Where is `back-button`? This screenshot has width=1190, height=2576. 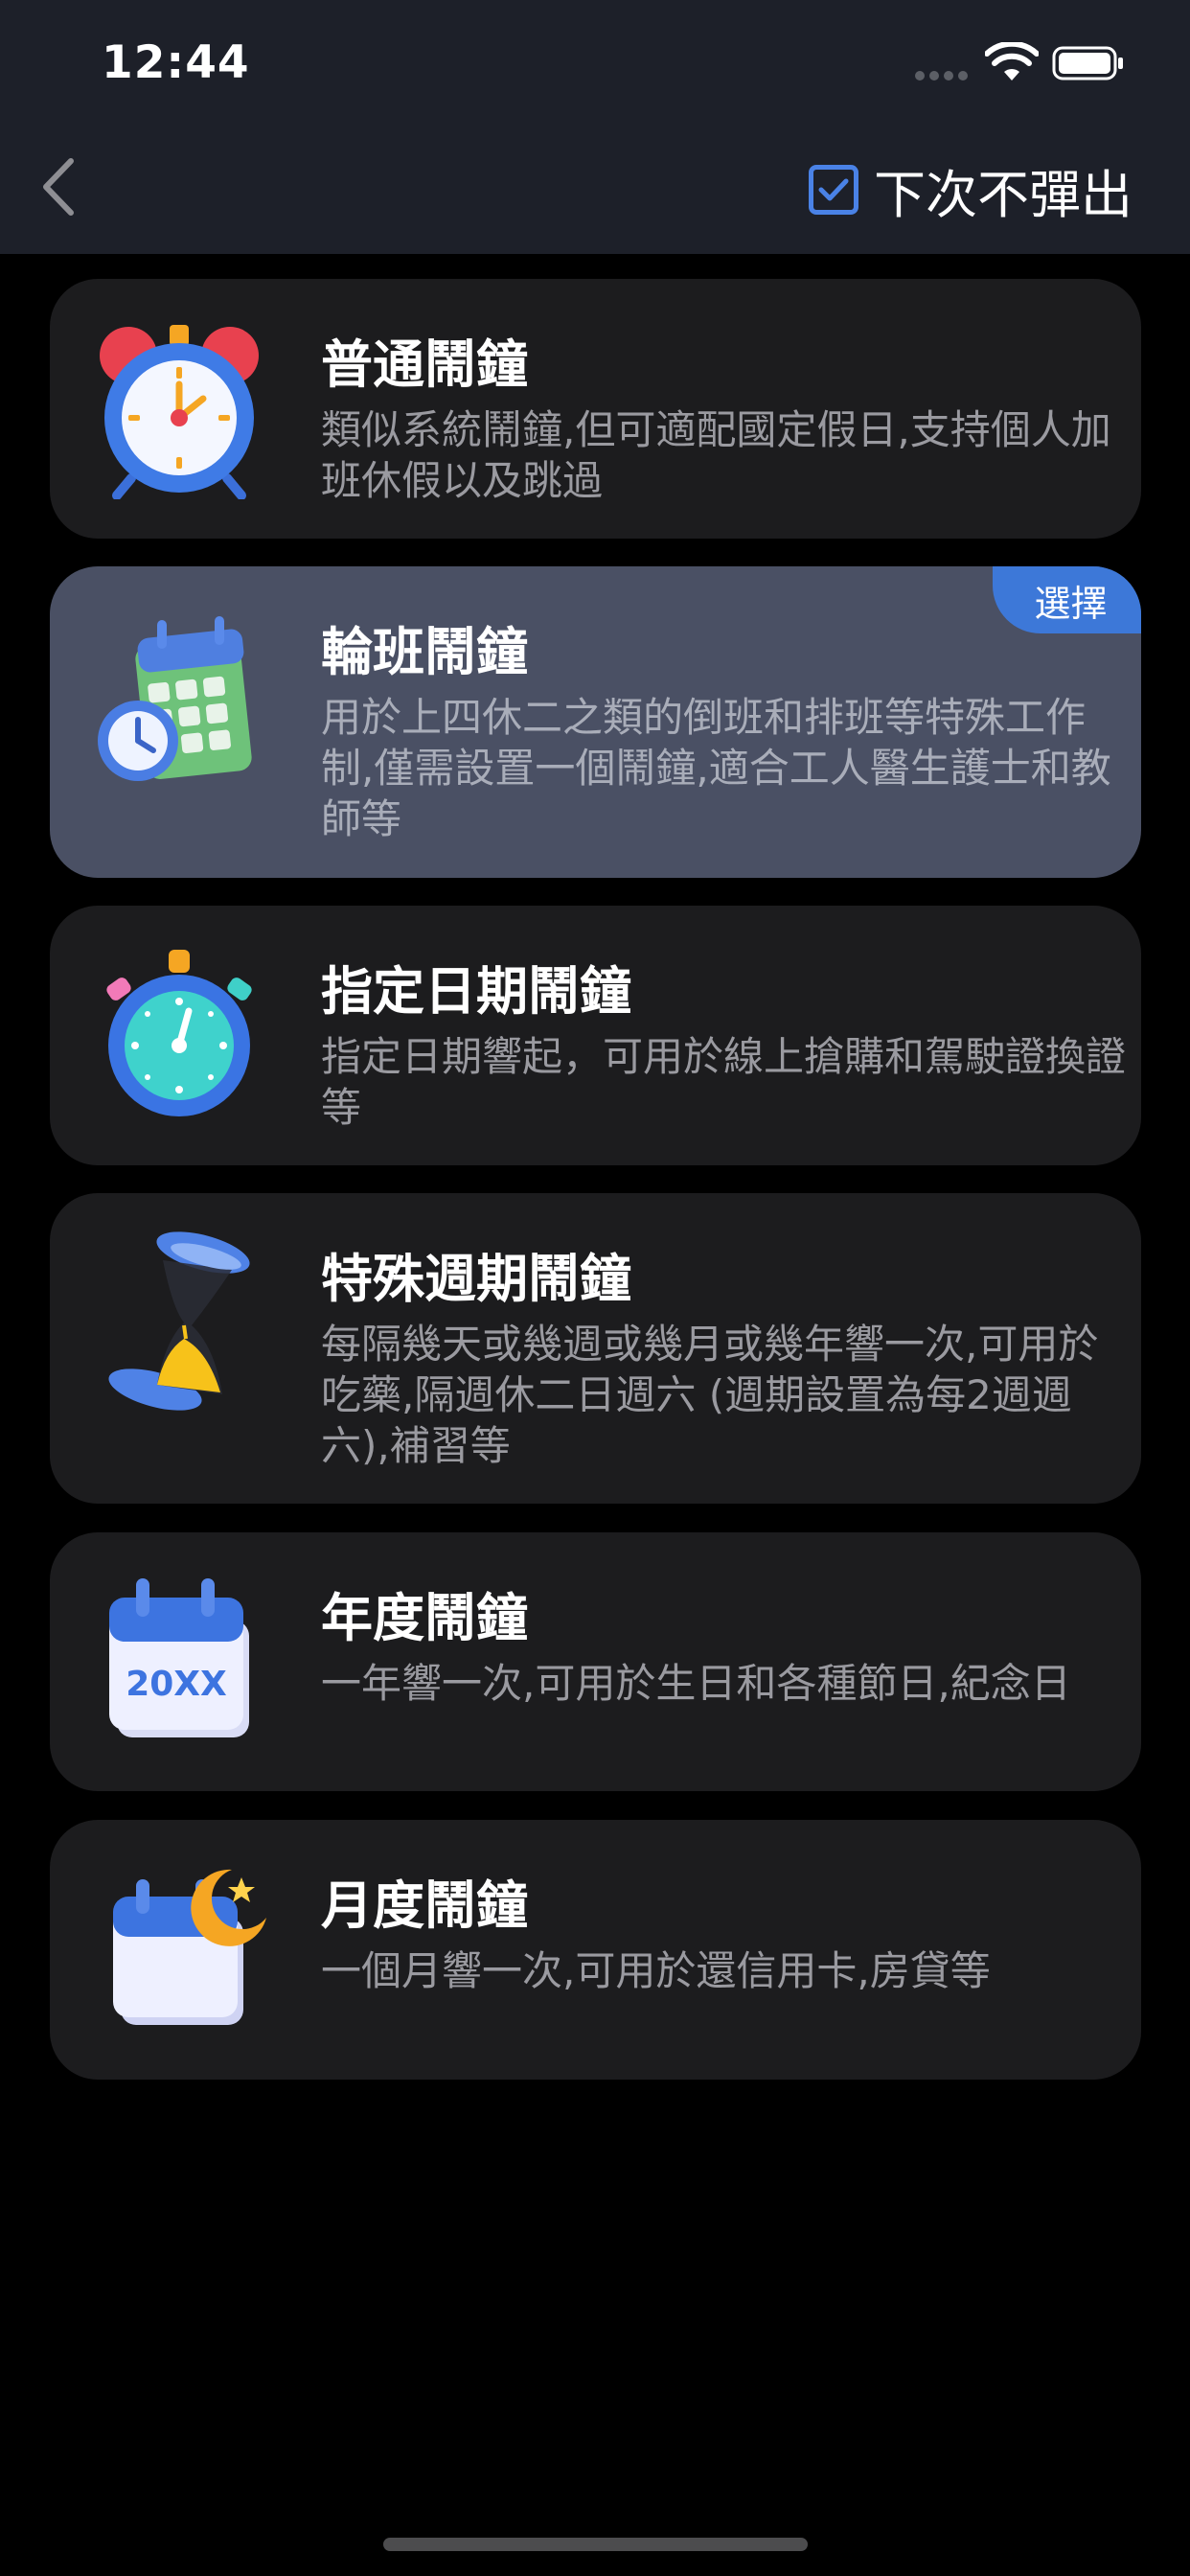
back-button is located at coordinates (58, 186).